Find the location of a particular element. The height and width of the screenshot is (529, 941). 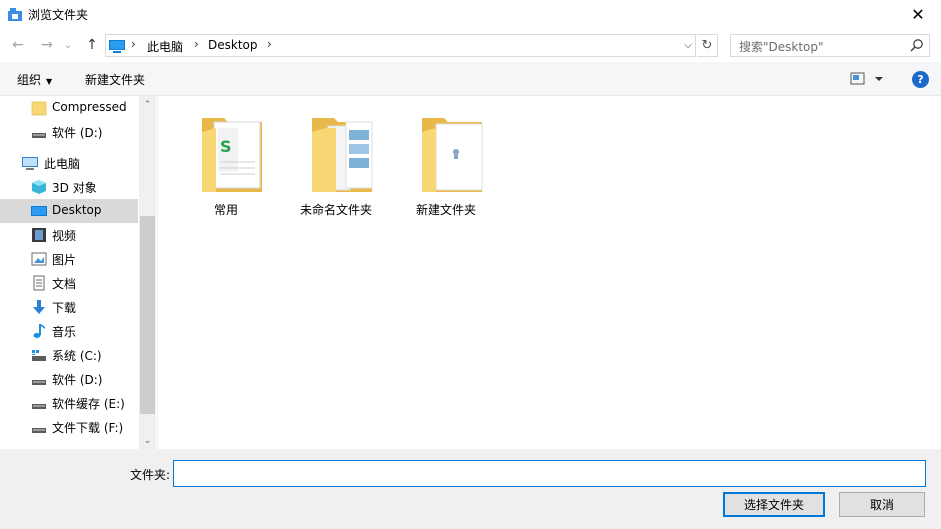

sidebar-item-videos: 视频 is located at coordinates (69, 235).